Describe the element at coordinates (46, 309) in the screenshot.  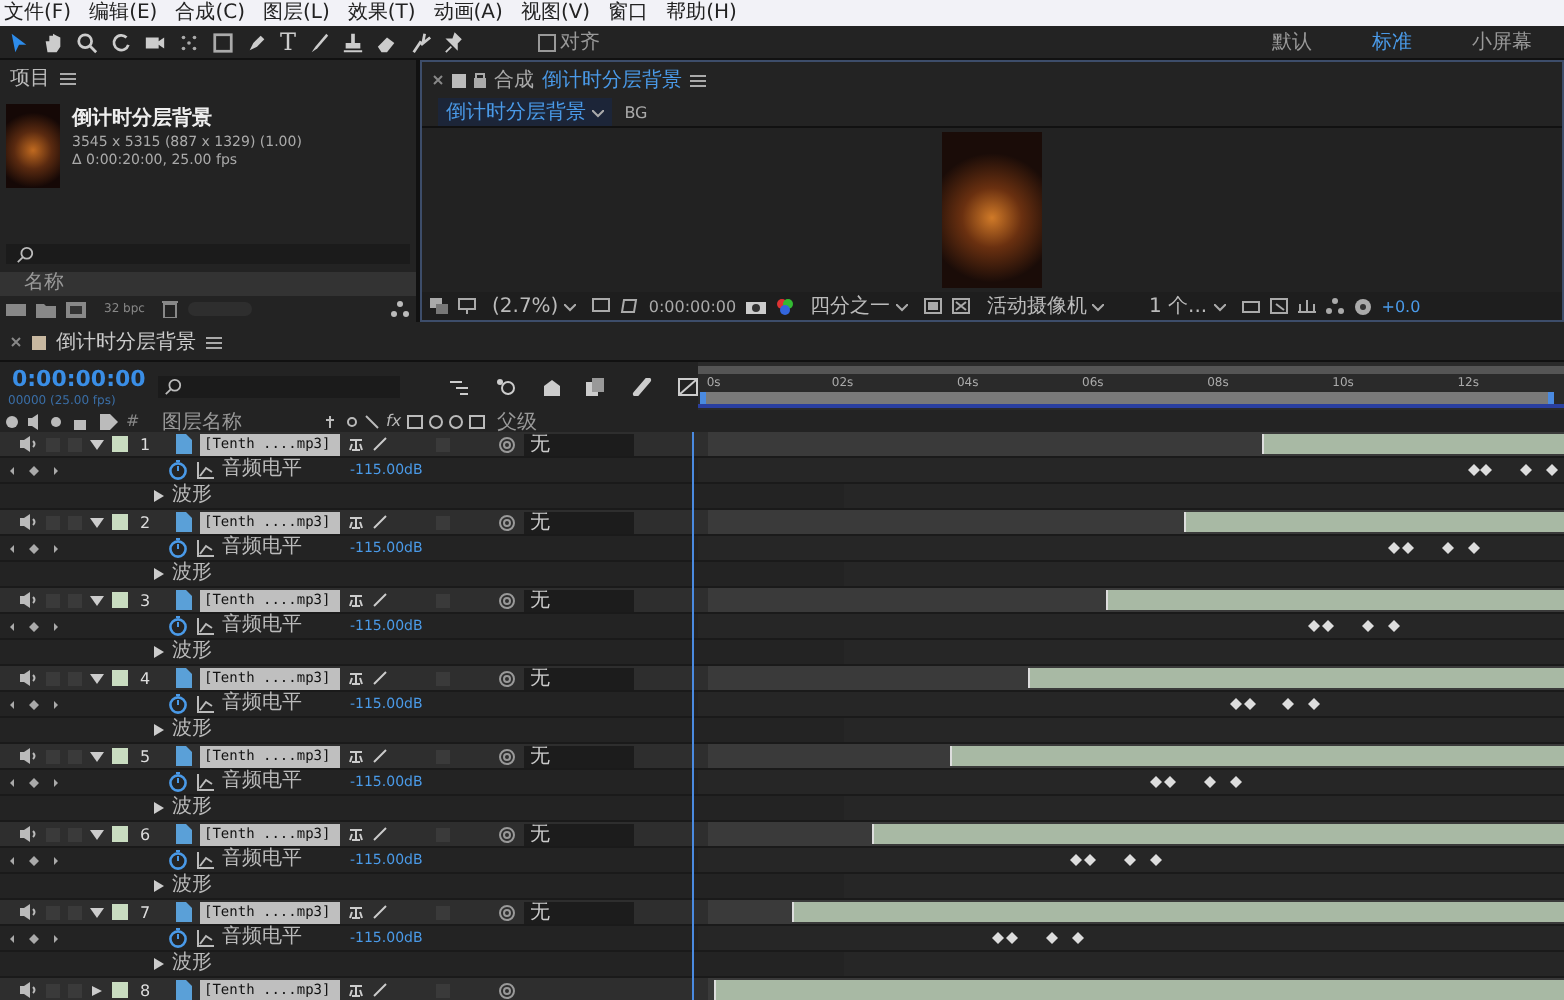
I see `folder-icon` at that location.